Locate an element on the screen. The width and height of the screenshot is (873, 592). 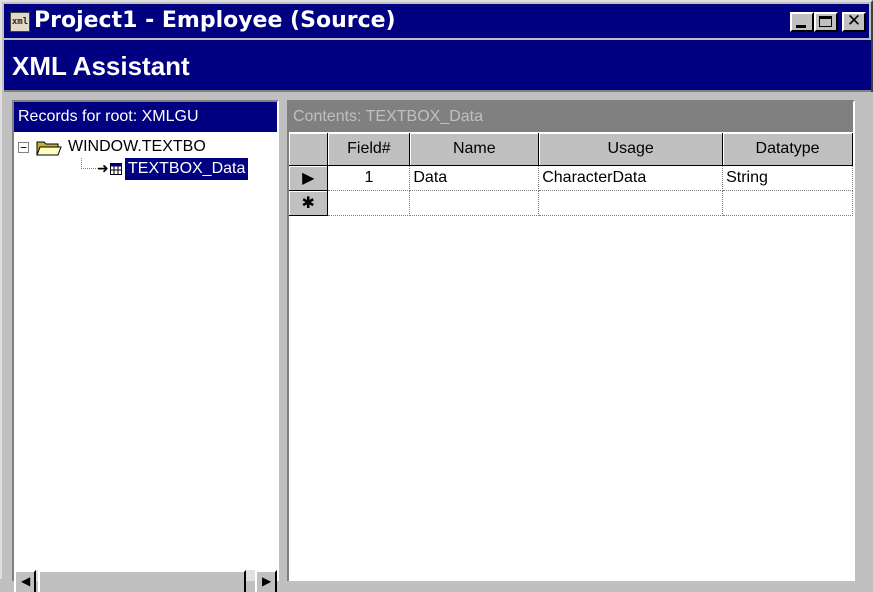
xml-app-icon: xml is located at coordinates (20, 22).